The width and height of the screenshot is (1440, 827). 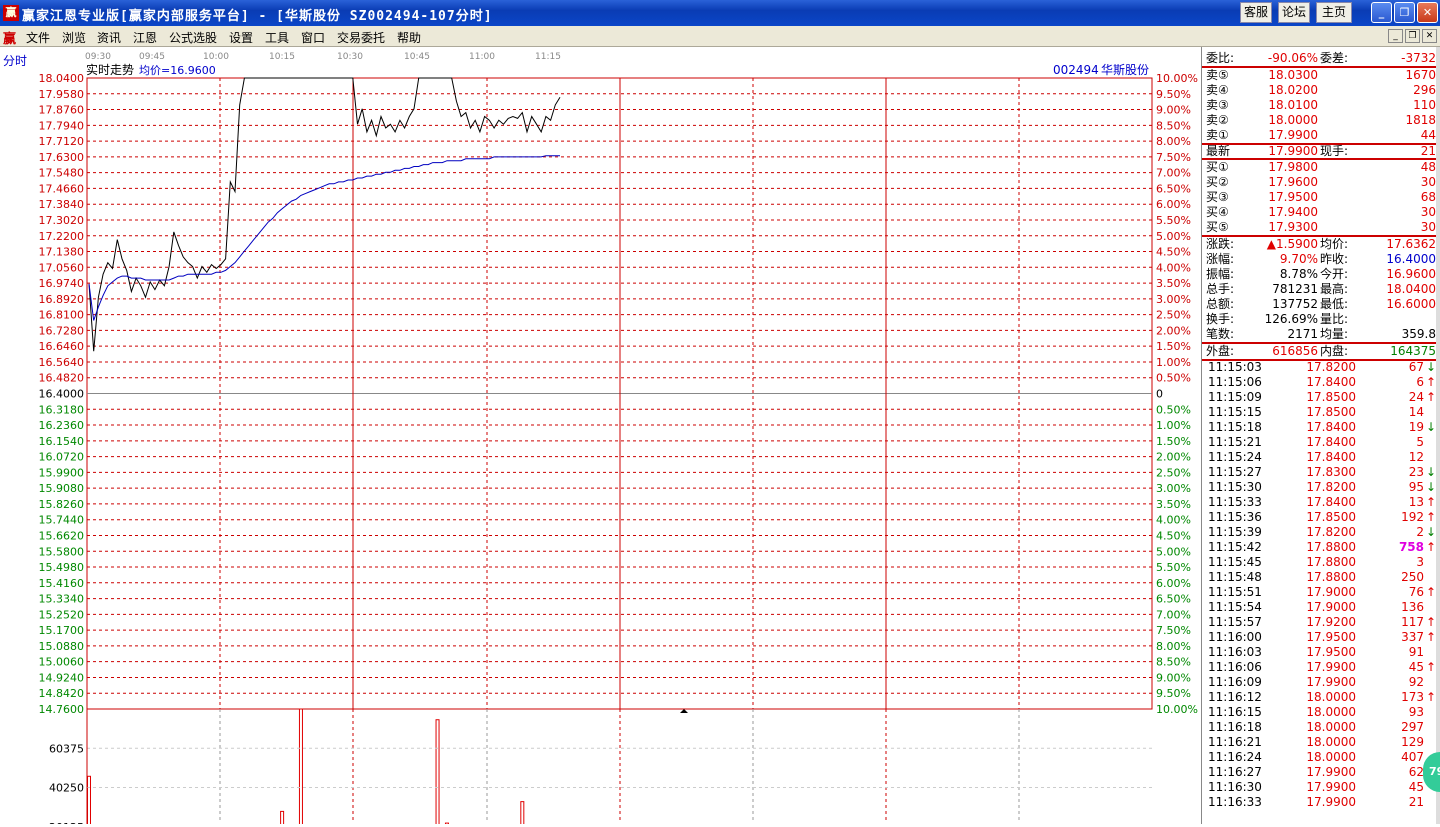 What do you see at coordinates (1438, 435) in the screenshot?
I see `scrollbar` at bounding box center [1438, 435].